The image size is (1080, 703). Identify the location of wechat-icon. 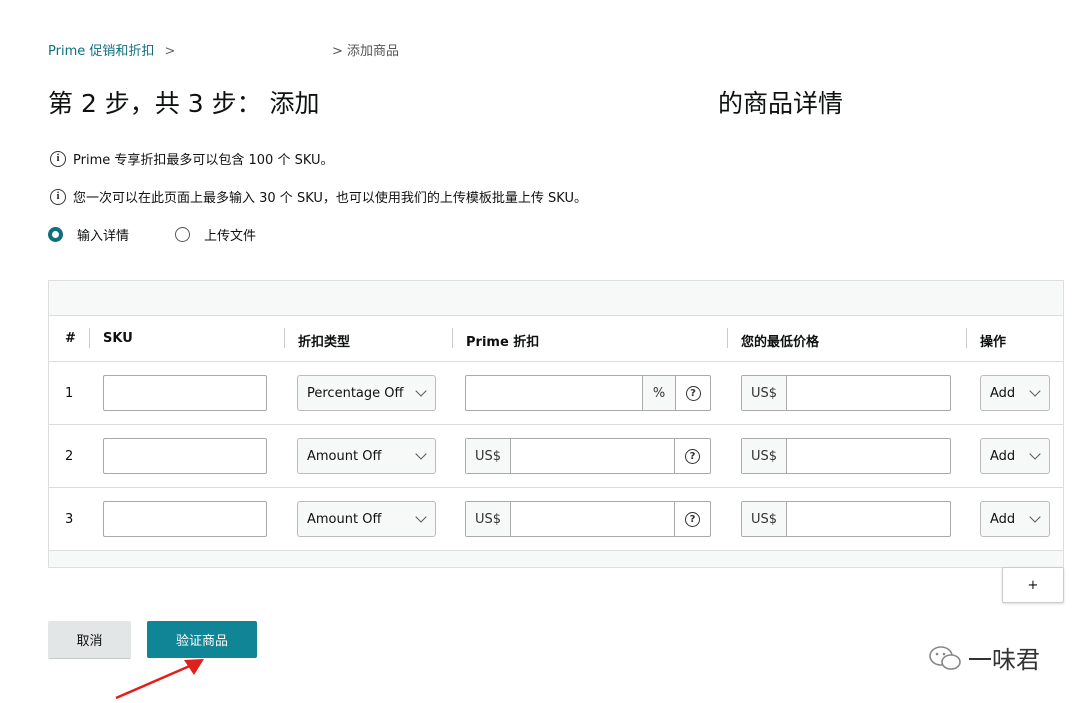
(945, 657).